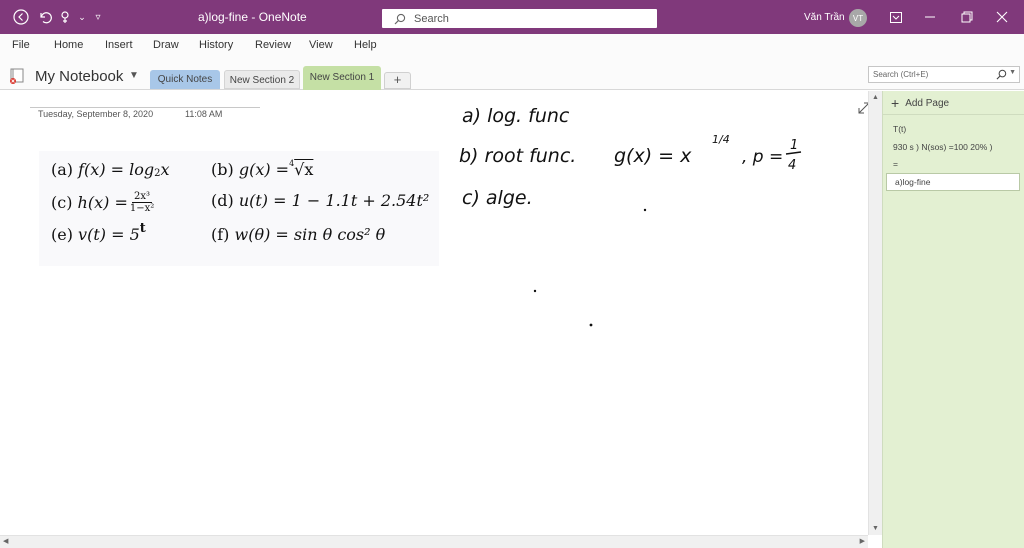 Image resolution: width=1024 pixels, height=548 pixels. I want to click on menu-draw: Draw, so click(166, 45).